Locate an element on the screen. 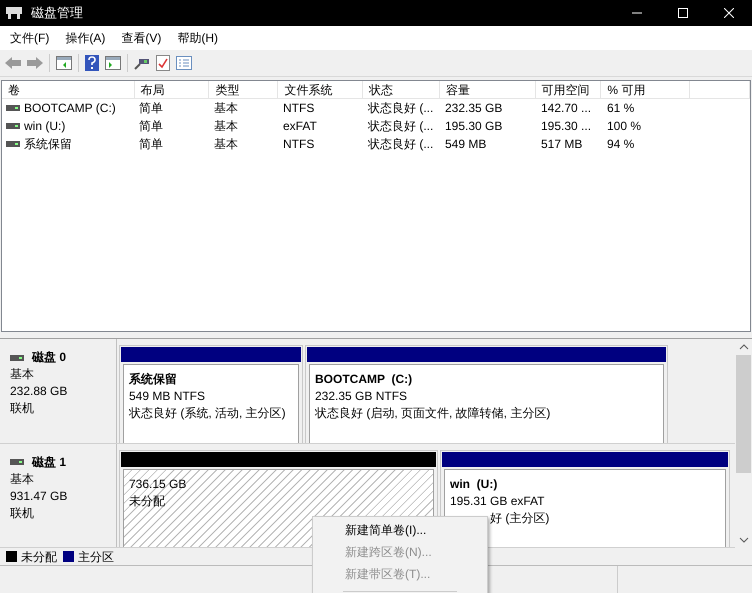 This screenshot has height=593, width=752. table-cell-text: 100 % is located at coordinates (624, 126).